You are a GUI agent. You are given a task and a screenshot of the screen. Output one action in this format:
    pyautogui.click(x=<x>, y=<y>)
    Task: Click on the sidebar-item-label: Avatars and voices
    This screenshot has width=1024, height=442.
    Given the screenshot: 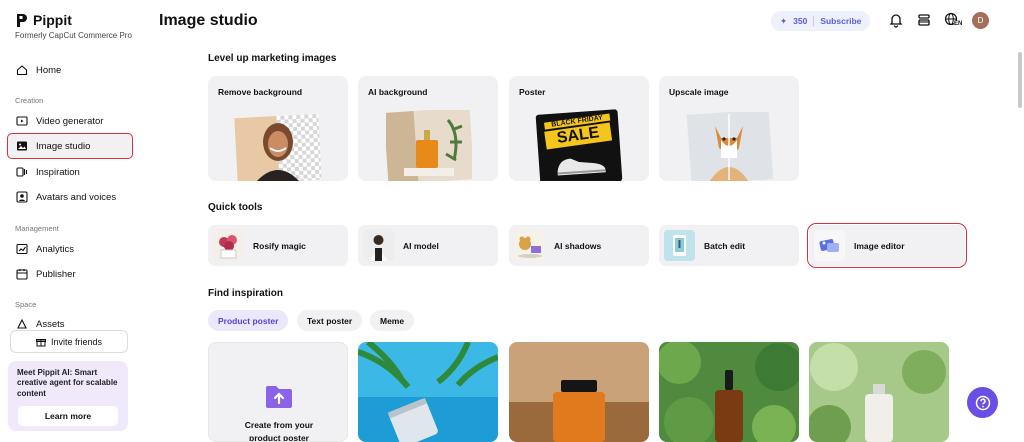 What is the action you would take?
    pyautogui.click(x=76, y=197)
    